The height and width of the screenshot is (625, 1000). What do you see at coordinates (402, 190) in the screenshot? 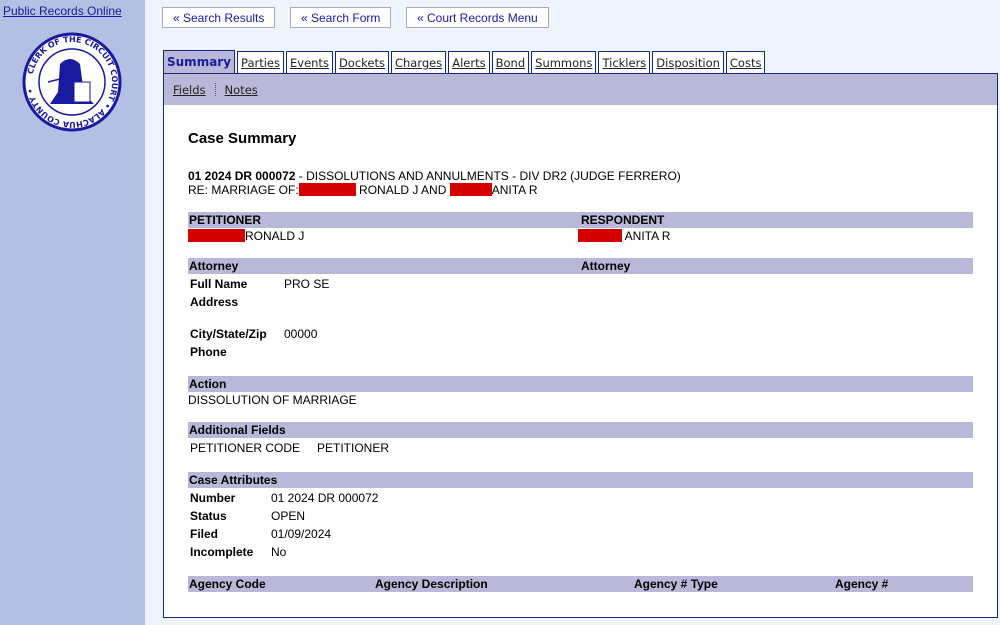
I see `re-petitioner: RONALD J AND` at bounding box center [402, 190].